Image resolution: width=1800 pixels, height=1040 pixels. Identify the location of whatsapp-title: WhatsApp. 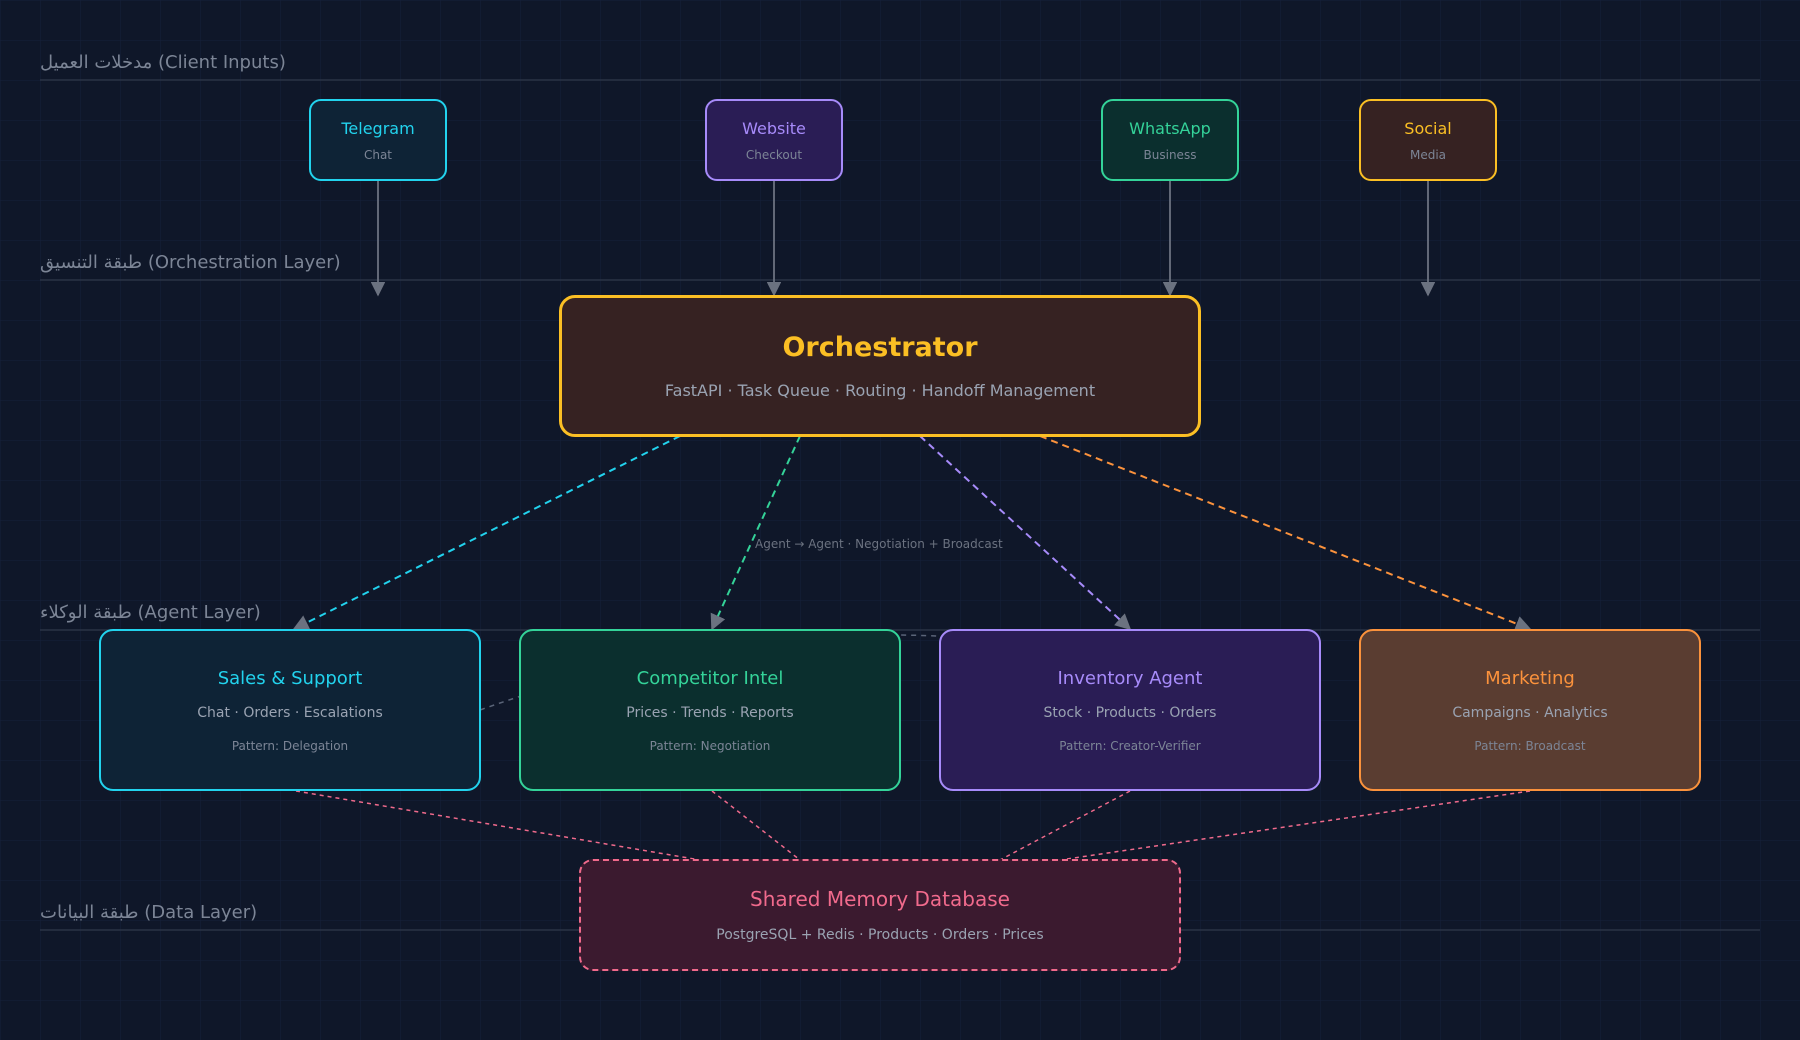
(1170, 128).